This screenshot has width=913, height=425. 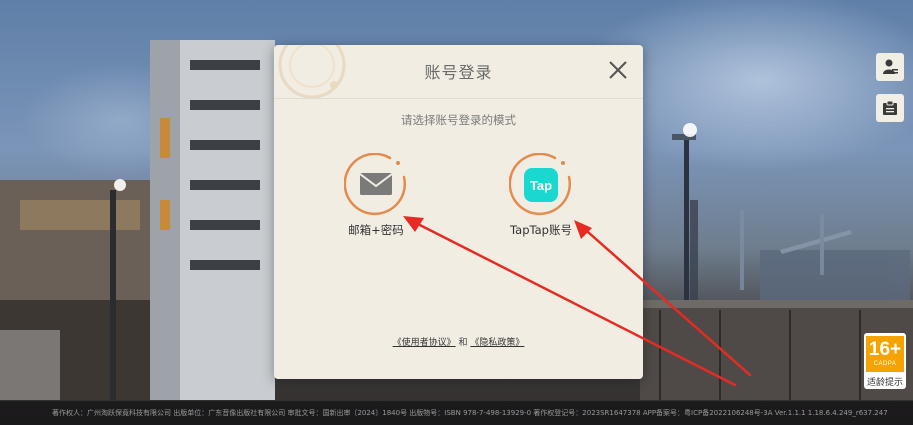 I want to click on close-icon, so click(x=618, y=70).